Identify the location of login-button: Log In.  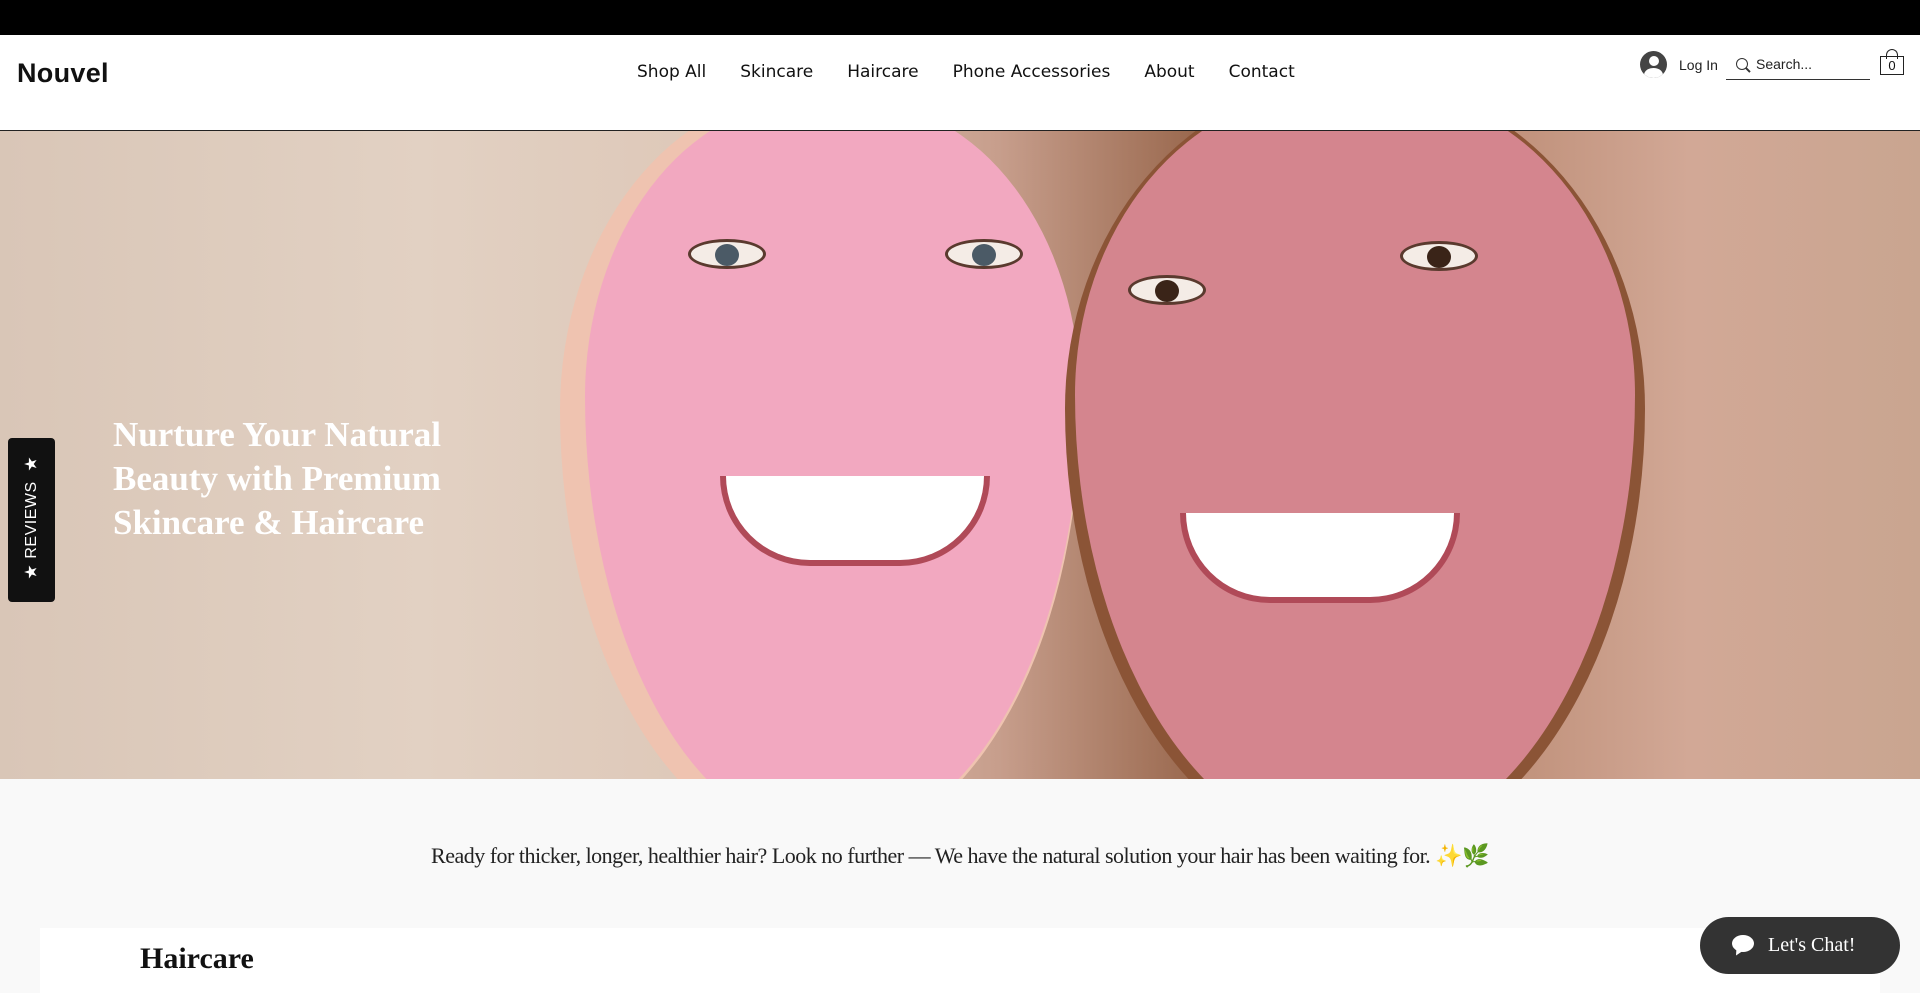
(1679, 64).